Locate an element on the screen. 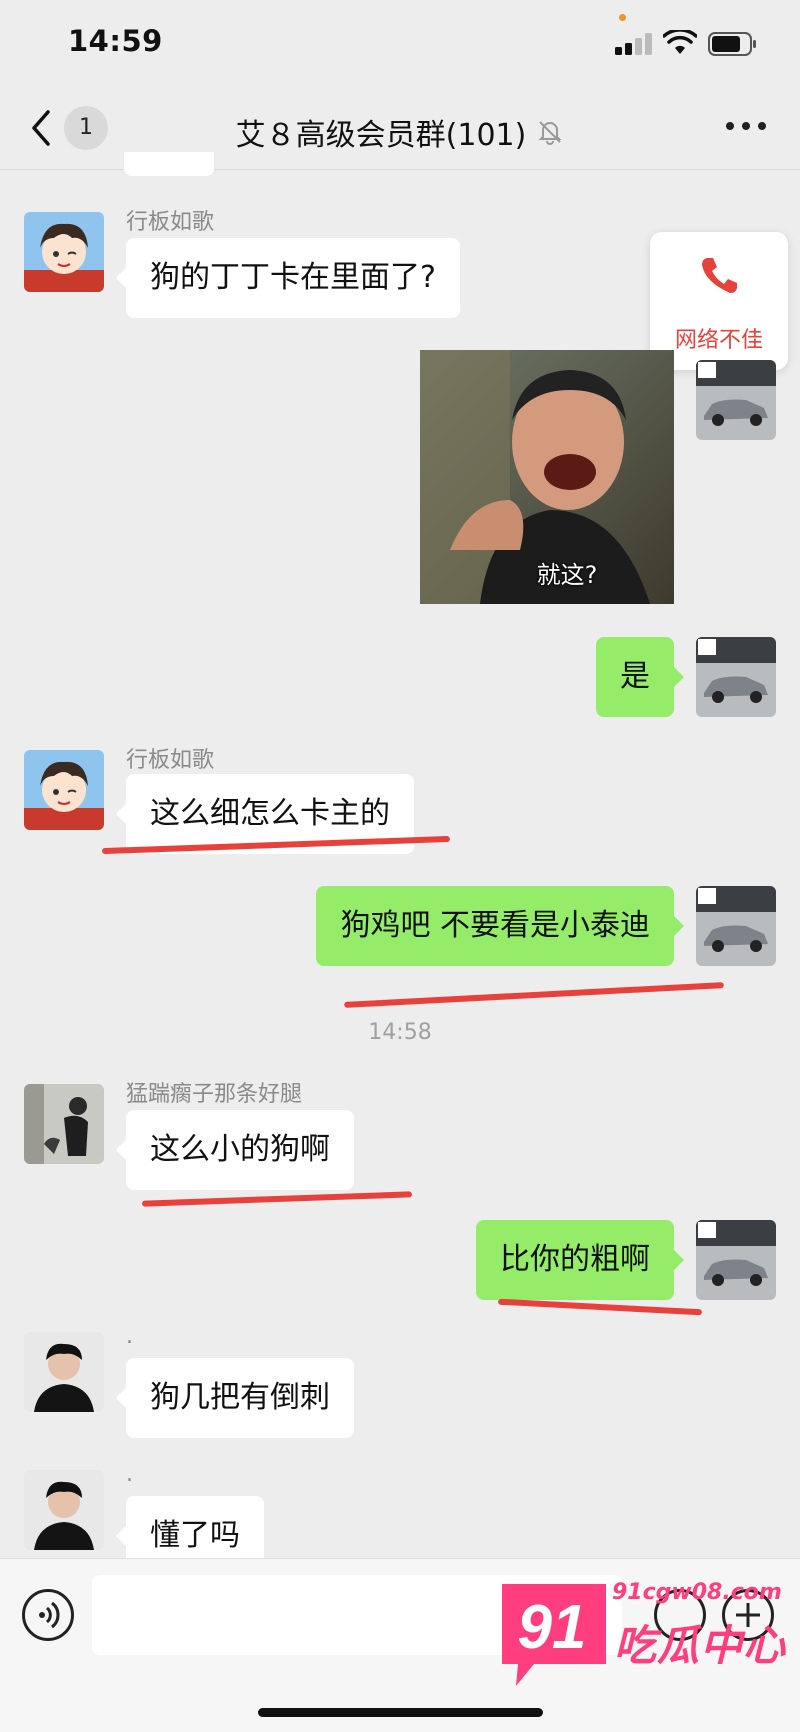 This screenshot has width=800, height=1732. more-options-icon is located at coordinates (746, 128).